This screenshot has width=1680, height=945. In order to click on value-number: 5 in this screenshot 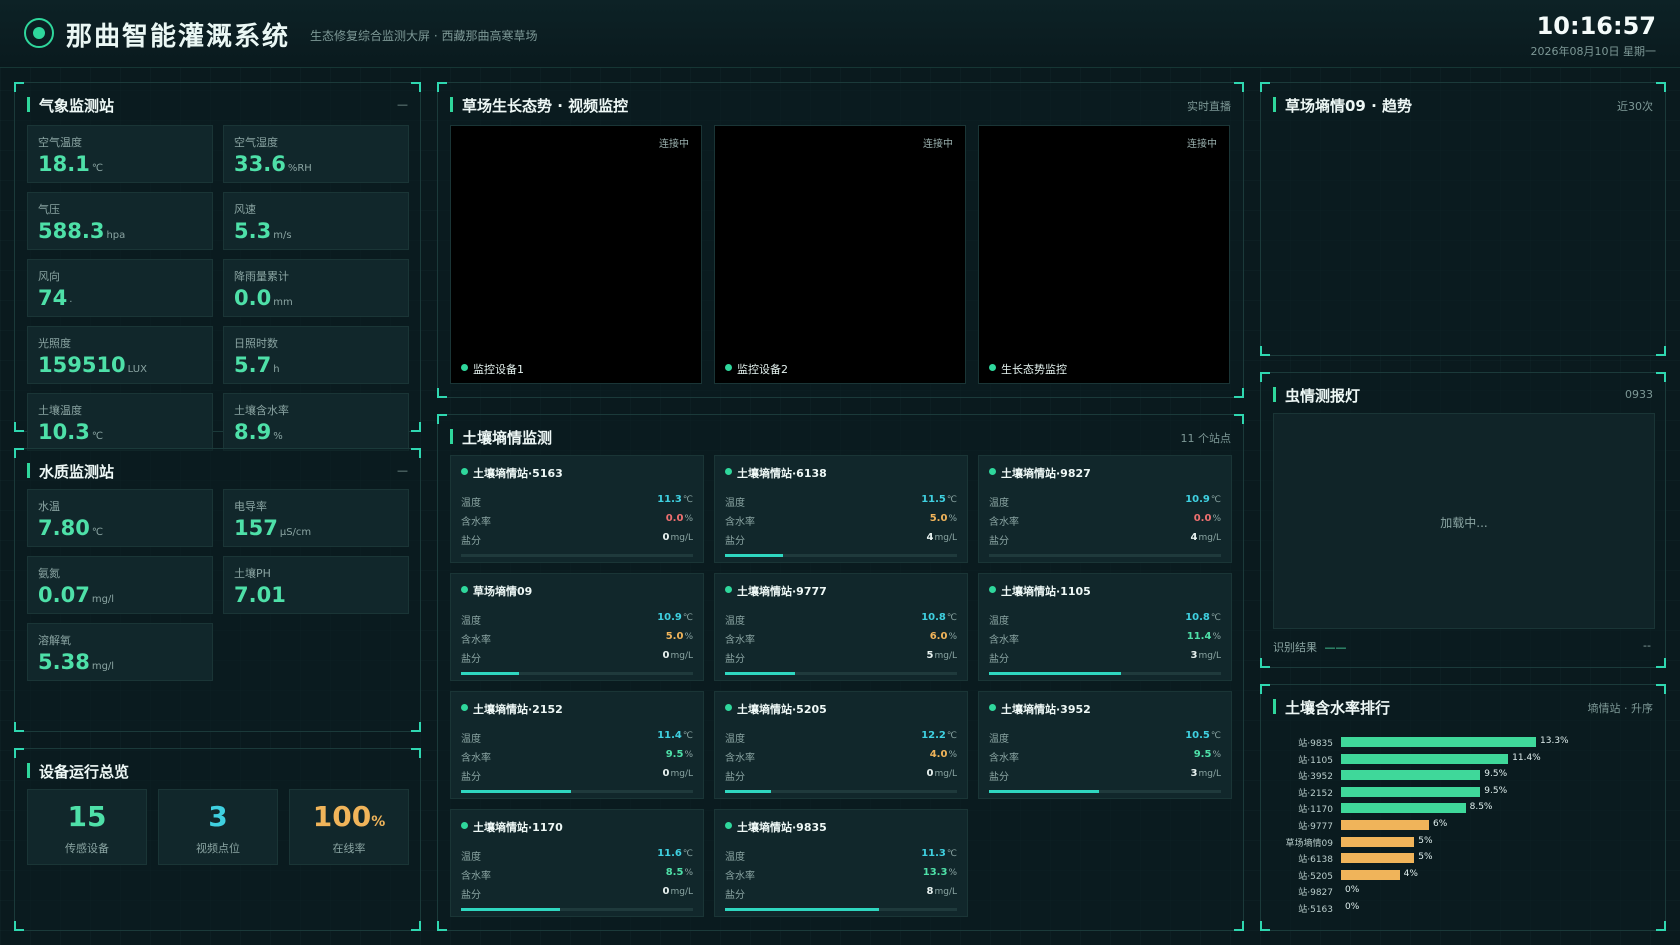, I will do `click(930, 655)`.